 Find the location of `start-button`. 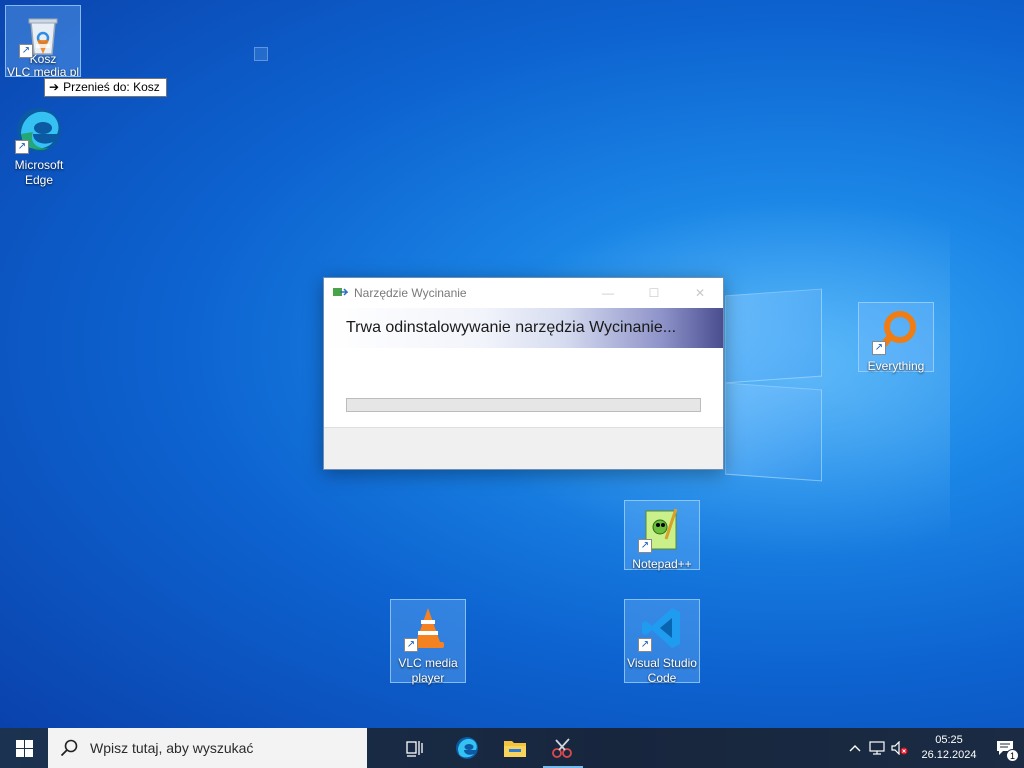

start-button is located at coordinates (24, 748).